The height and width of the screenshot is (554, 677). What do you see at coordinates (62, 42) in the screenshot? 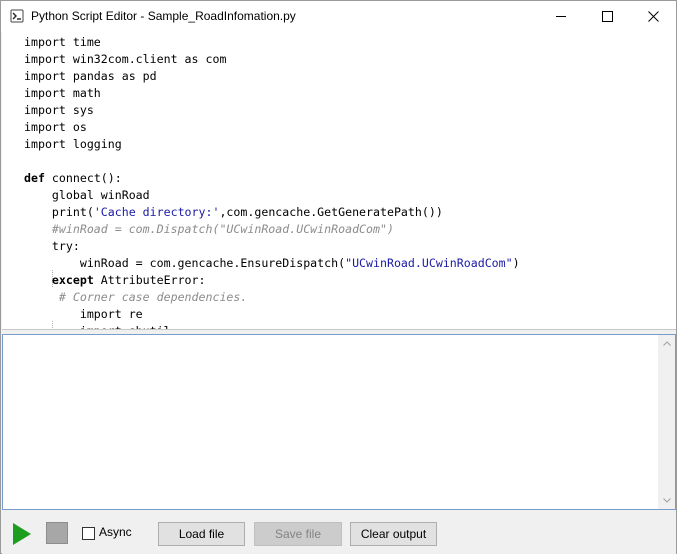
I see `code-token: import time` at bounding box center [62, 42].